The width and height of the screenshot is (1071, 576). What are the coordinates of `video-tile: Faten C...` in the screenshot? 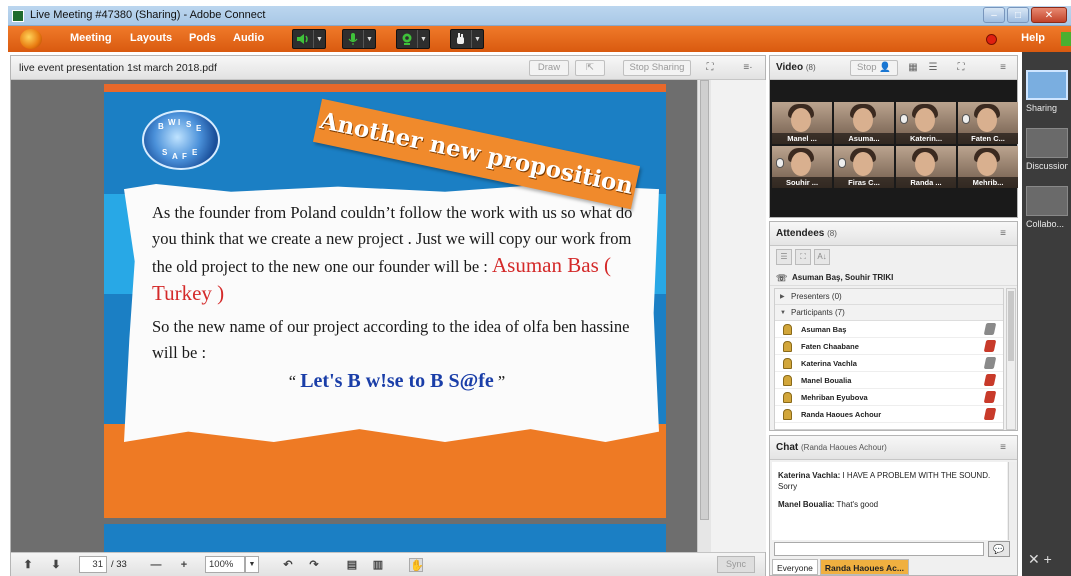 It's located at (988, 123).